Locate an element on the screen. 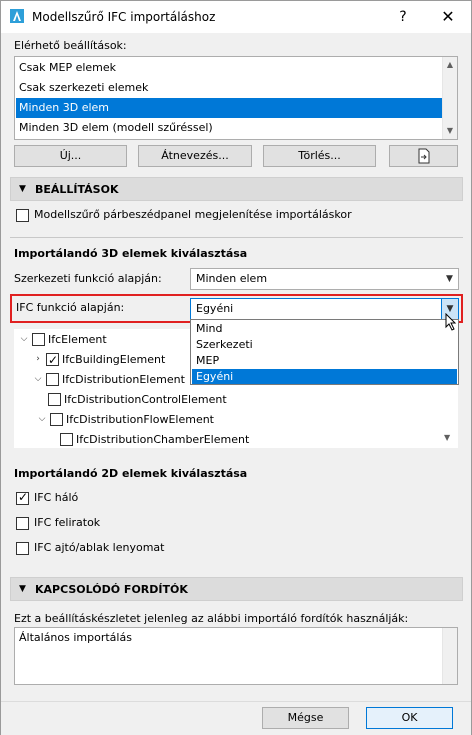  window-title: Modellszűrő IFC importáláshoz is located at coordinates (124, 17).